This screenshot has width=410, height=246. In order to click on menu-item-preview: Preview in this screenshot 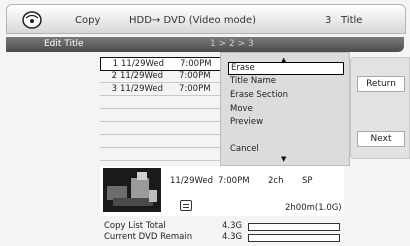, I will do `click(285, 122)`.